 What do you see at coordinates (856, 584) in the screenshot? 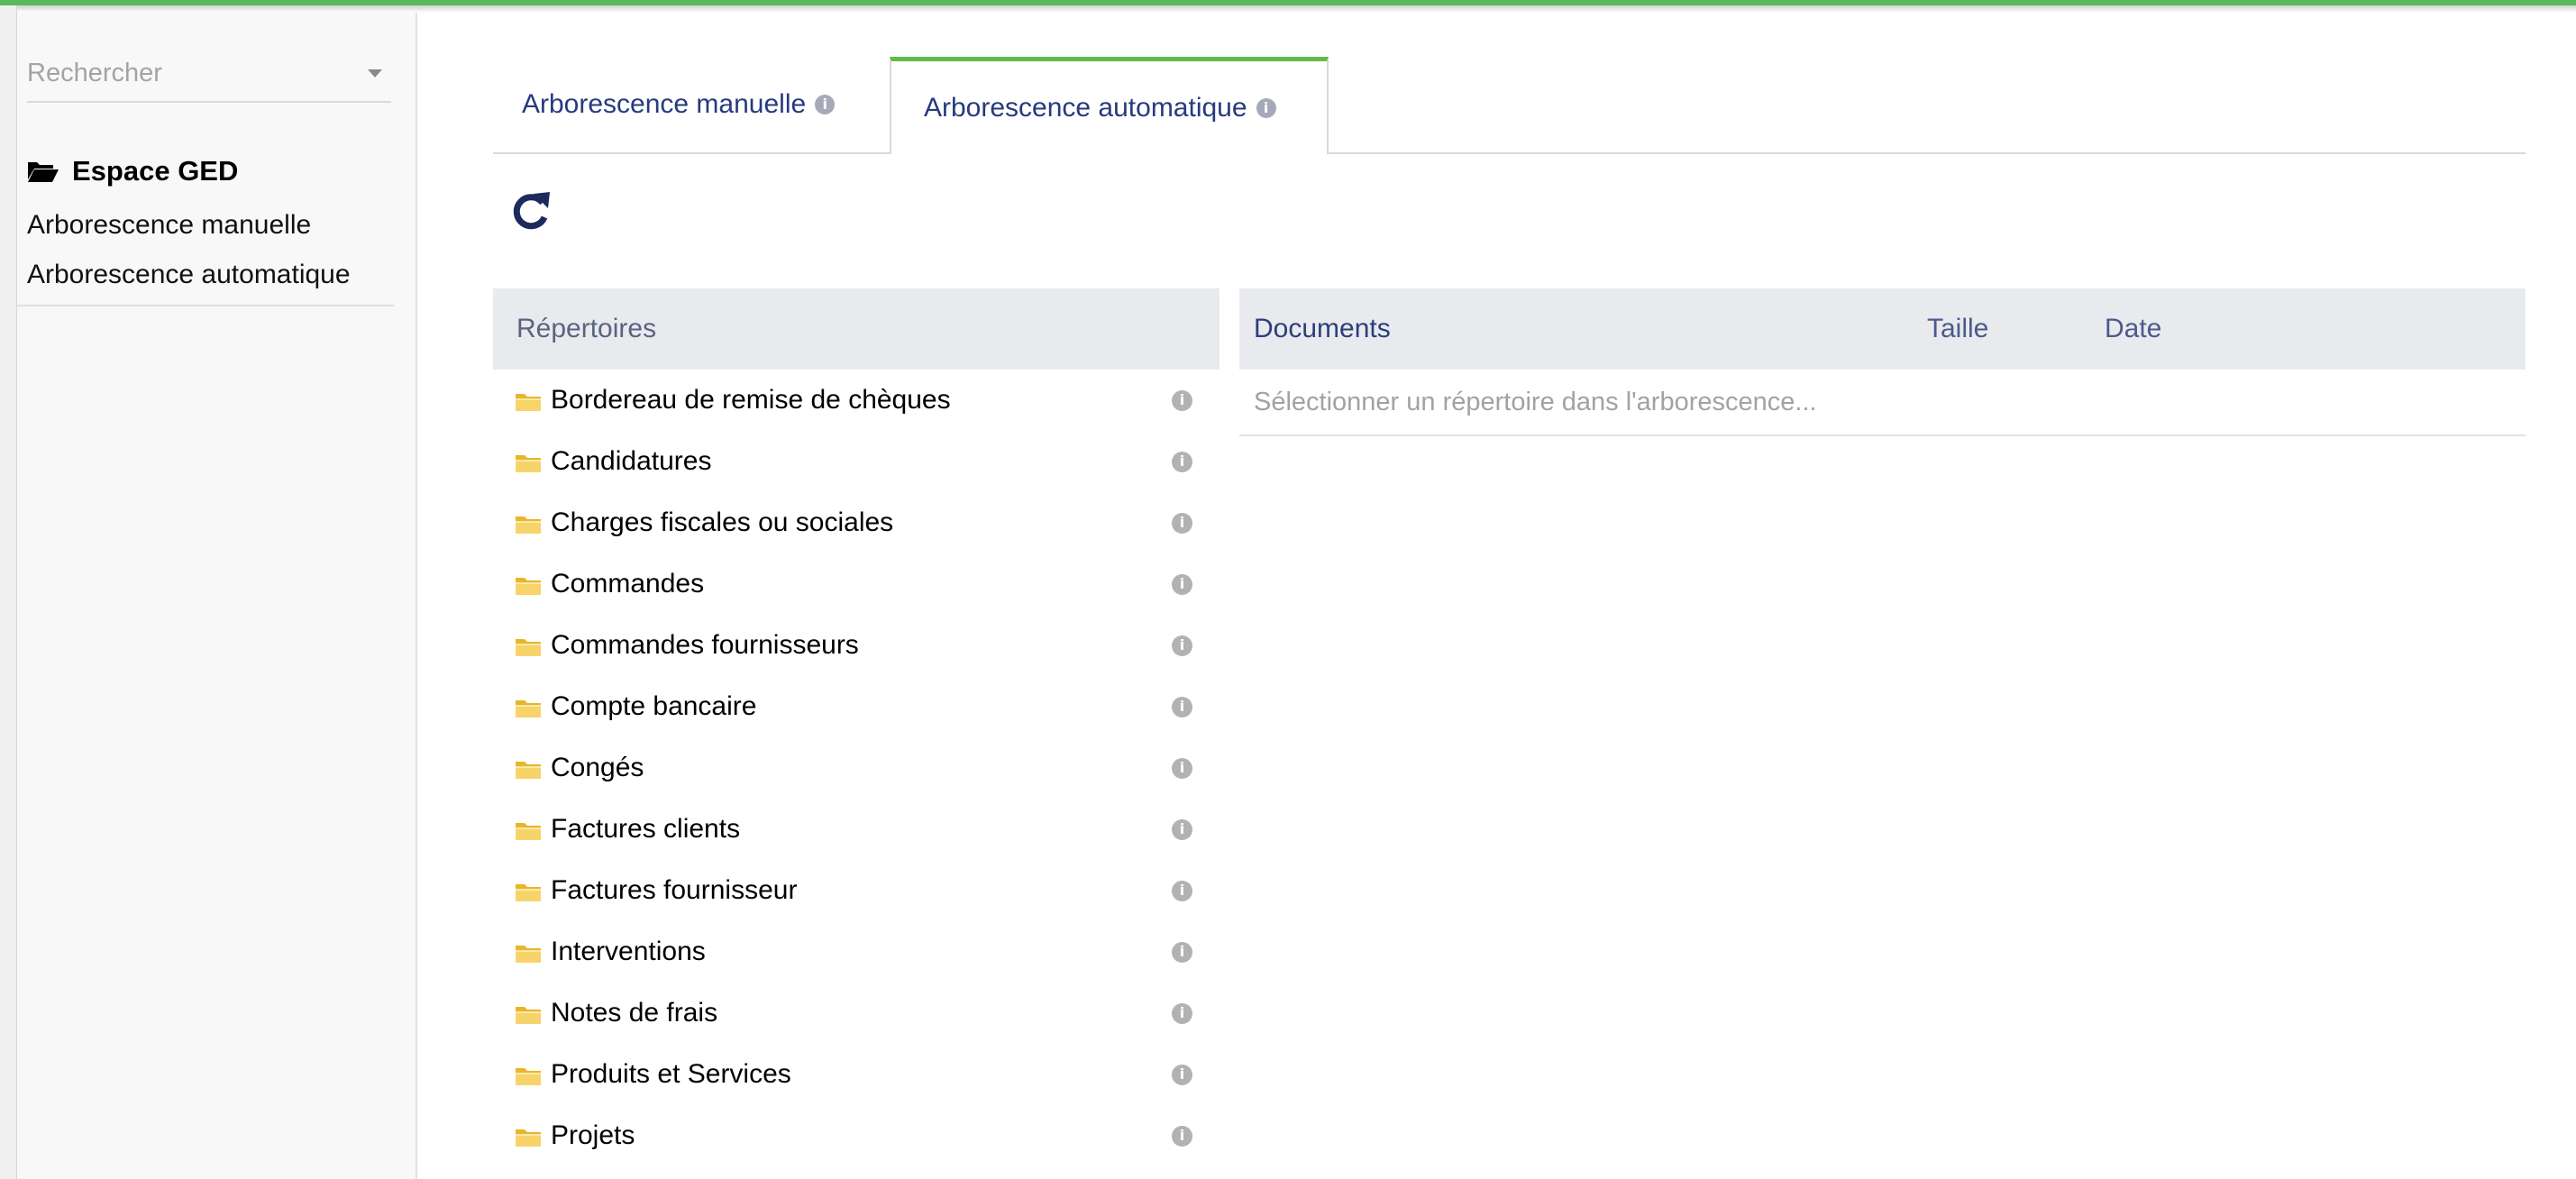
I see `folder-item: Commandes i` at bounding box center [856, 584].